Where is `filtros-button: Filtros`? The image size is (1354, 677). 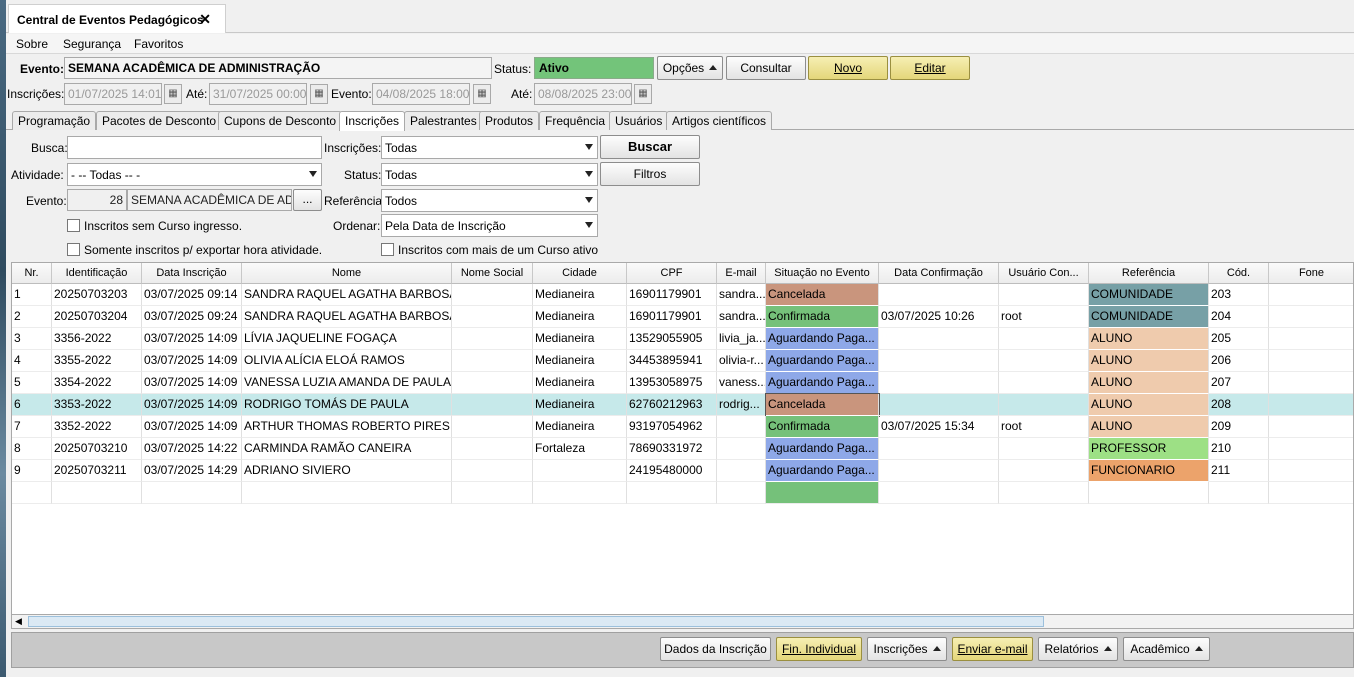
filtros-button: Filtros is located at coordinates (650, 174).